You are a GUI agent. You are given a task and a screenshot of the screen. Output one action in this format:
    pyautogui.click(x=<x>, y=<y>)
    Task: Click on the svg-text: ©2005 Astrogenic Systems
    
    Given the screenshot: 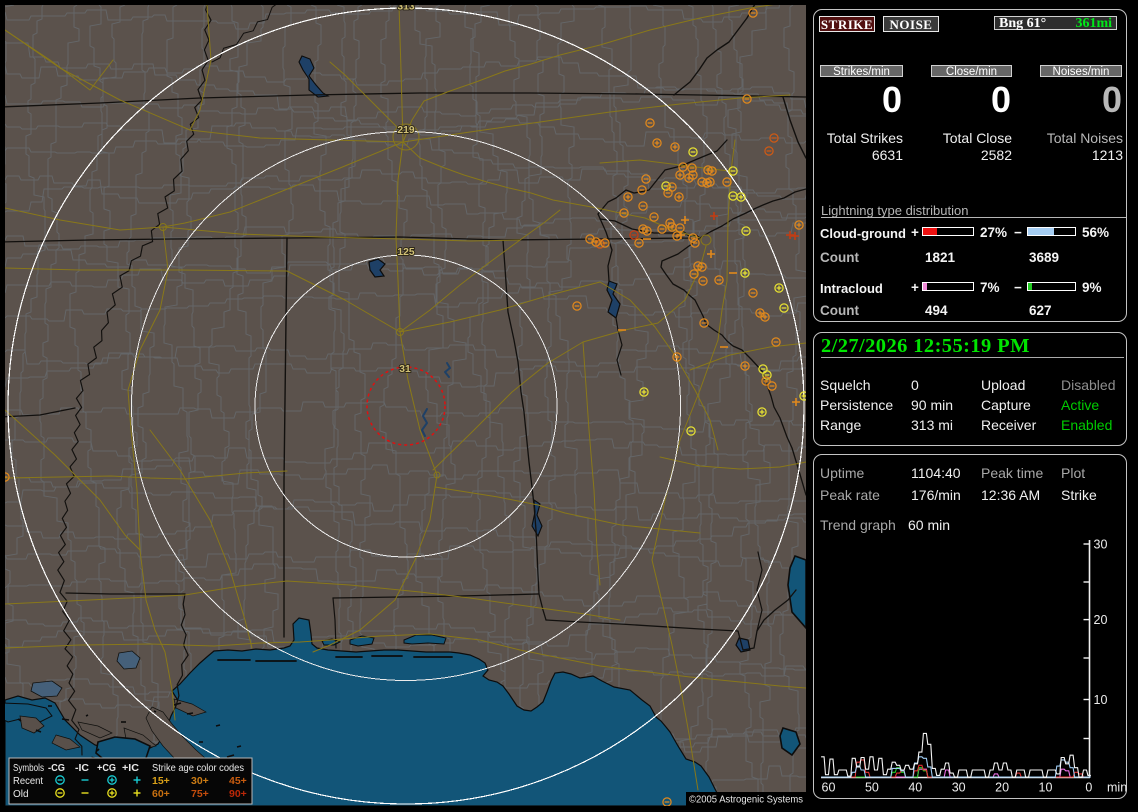 What is the action you would take?
    pyautogui.click(x=746, y=800)
    